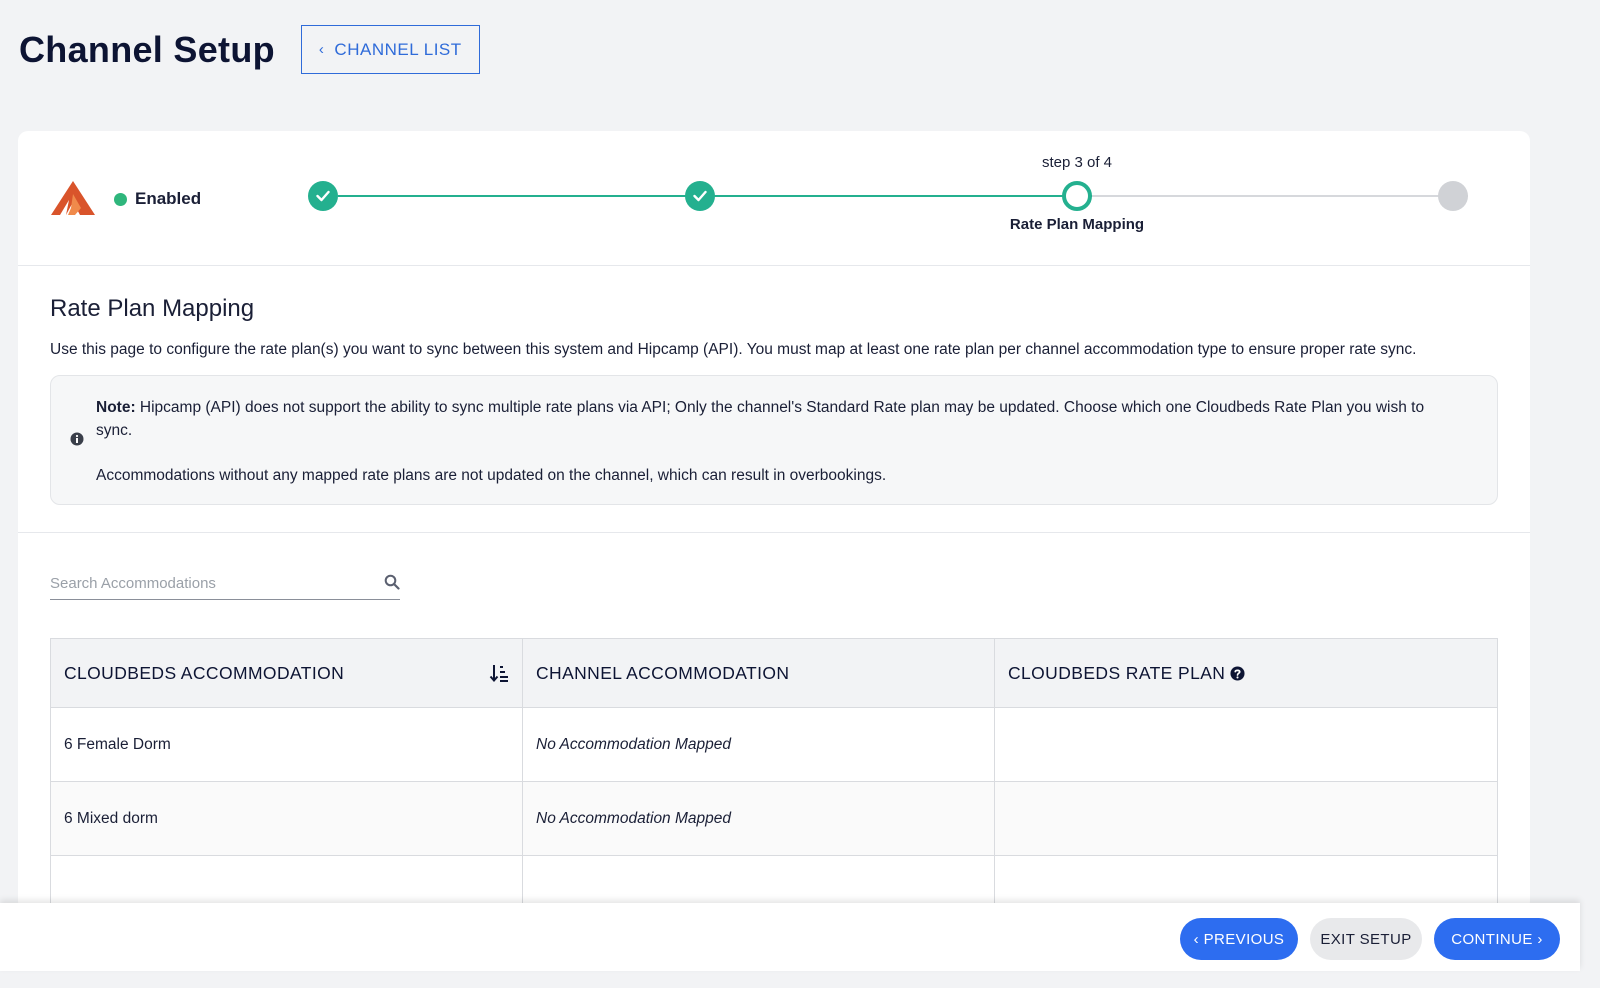  Describe the element at coordinates (77, 439) in the screenshot. I see `info-icon` at that location.